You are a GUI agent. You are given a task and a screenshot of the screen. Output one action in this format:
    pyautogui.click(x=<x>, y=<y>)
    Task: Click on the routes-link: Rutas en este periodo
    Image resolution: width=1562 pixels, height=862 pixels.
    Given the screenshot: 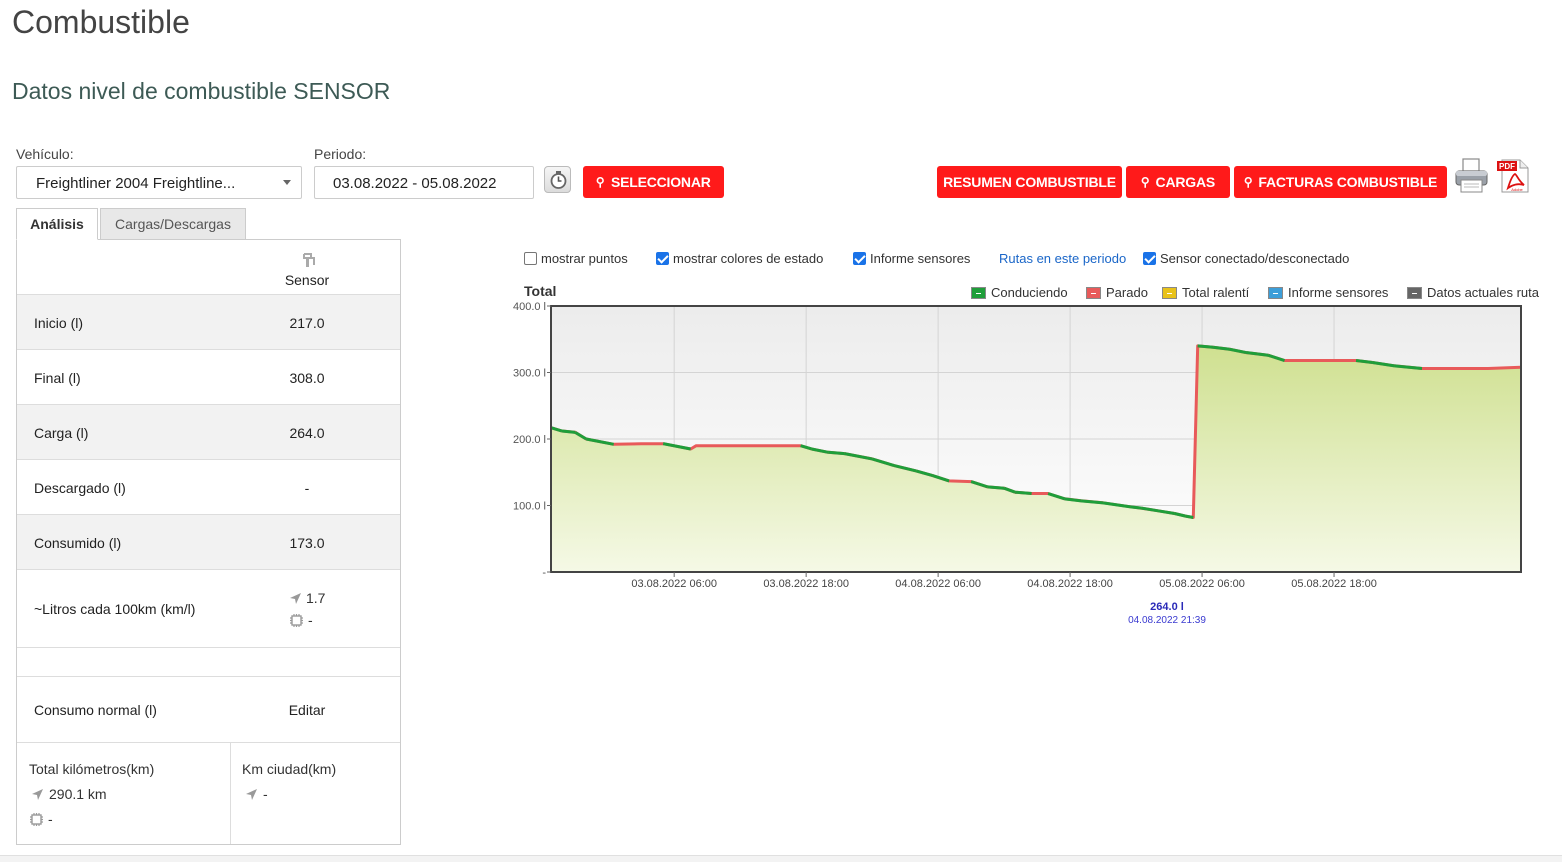 What is the action you would take?
    pyautogui.click(x=1062, y=258)
    